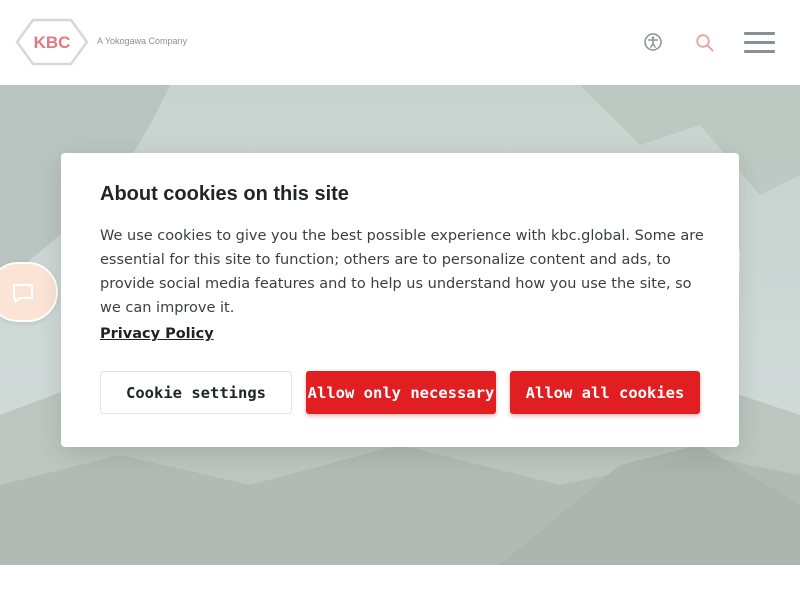 The height and width of the screenshot is (600, 800). What do you see at coordinates (142, 41) in the screenshot?
I see `logo-tagline: A Yokogawa Company` at bounding box center [142, 41].